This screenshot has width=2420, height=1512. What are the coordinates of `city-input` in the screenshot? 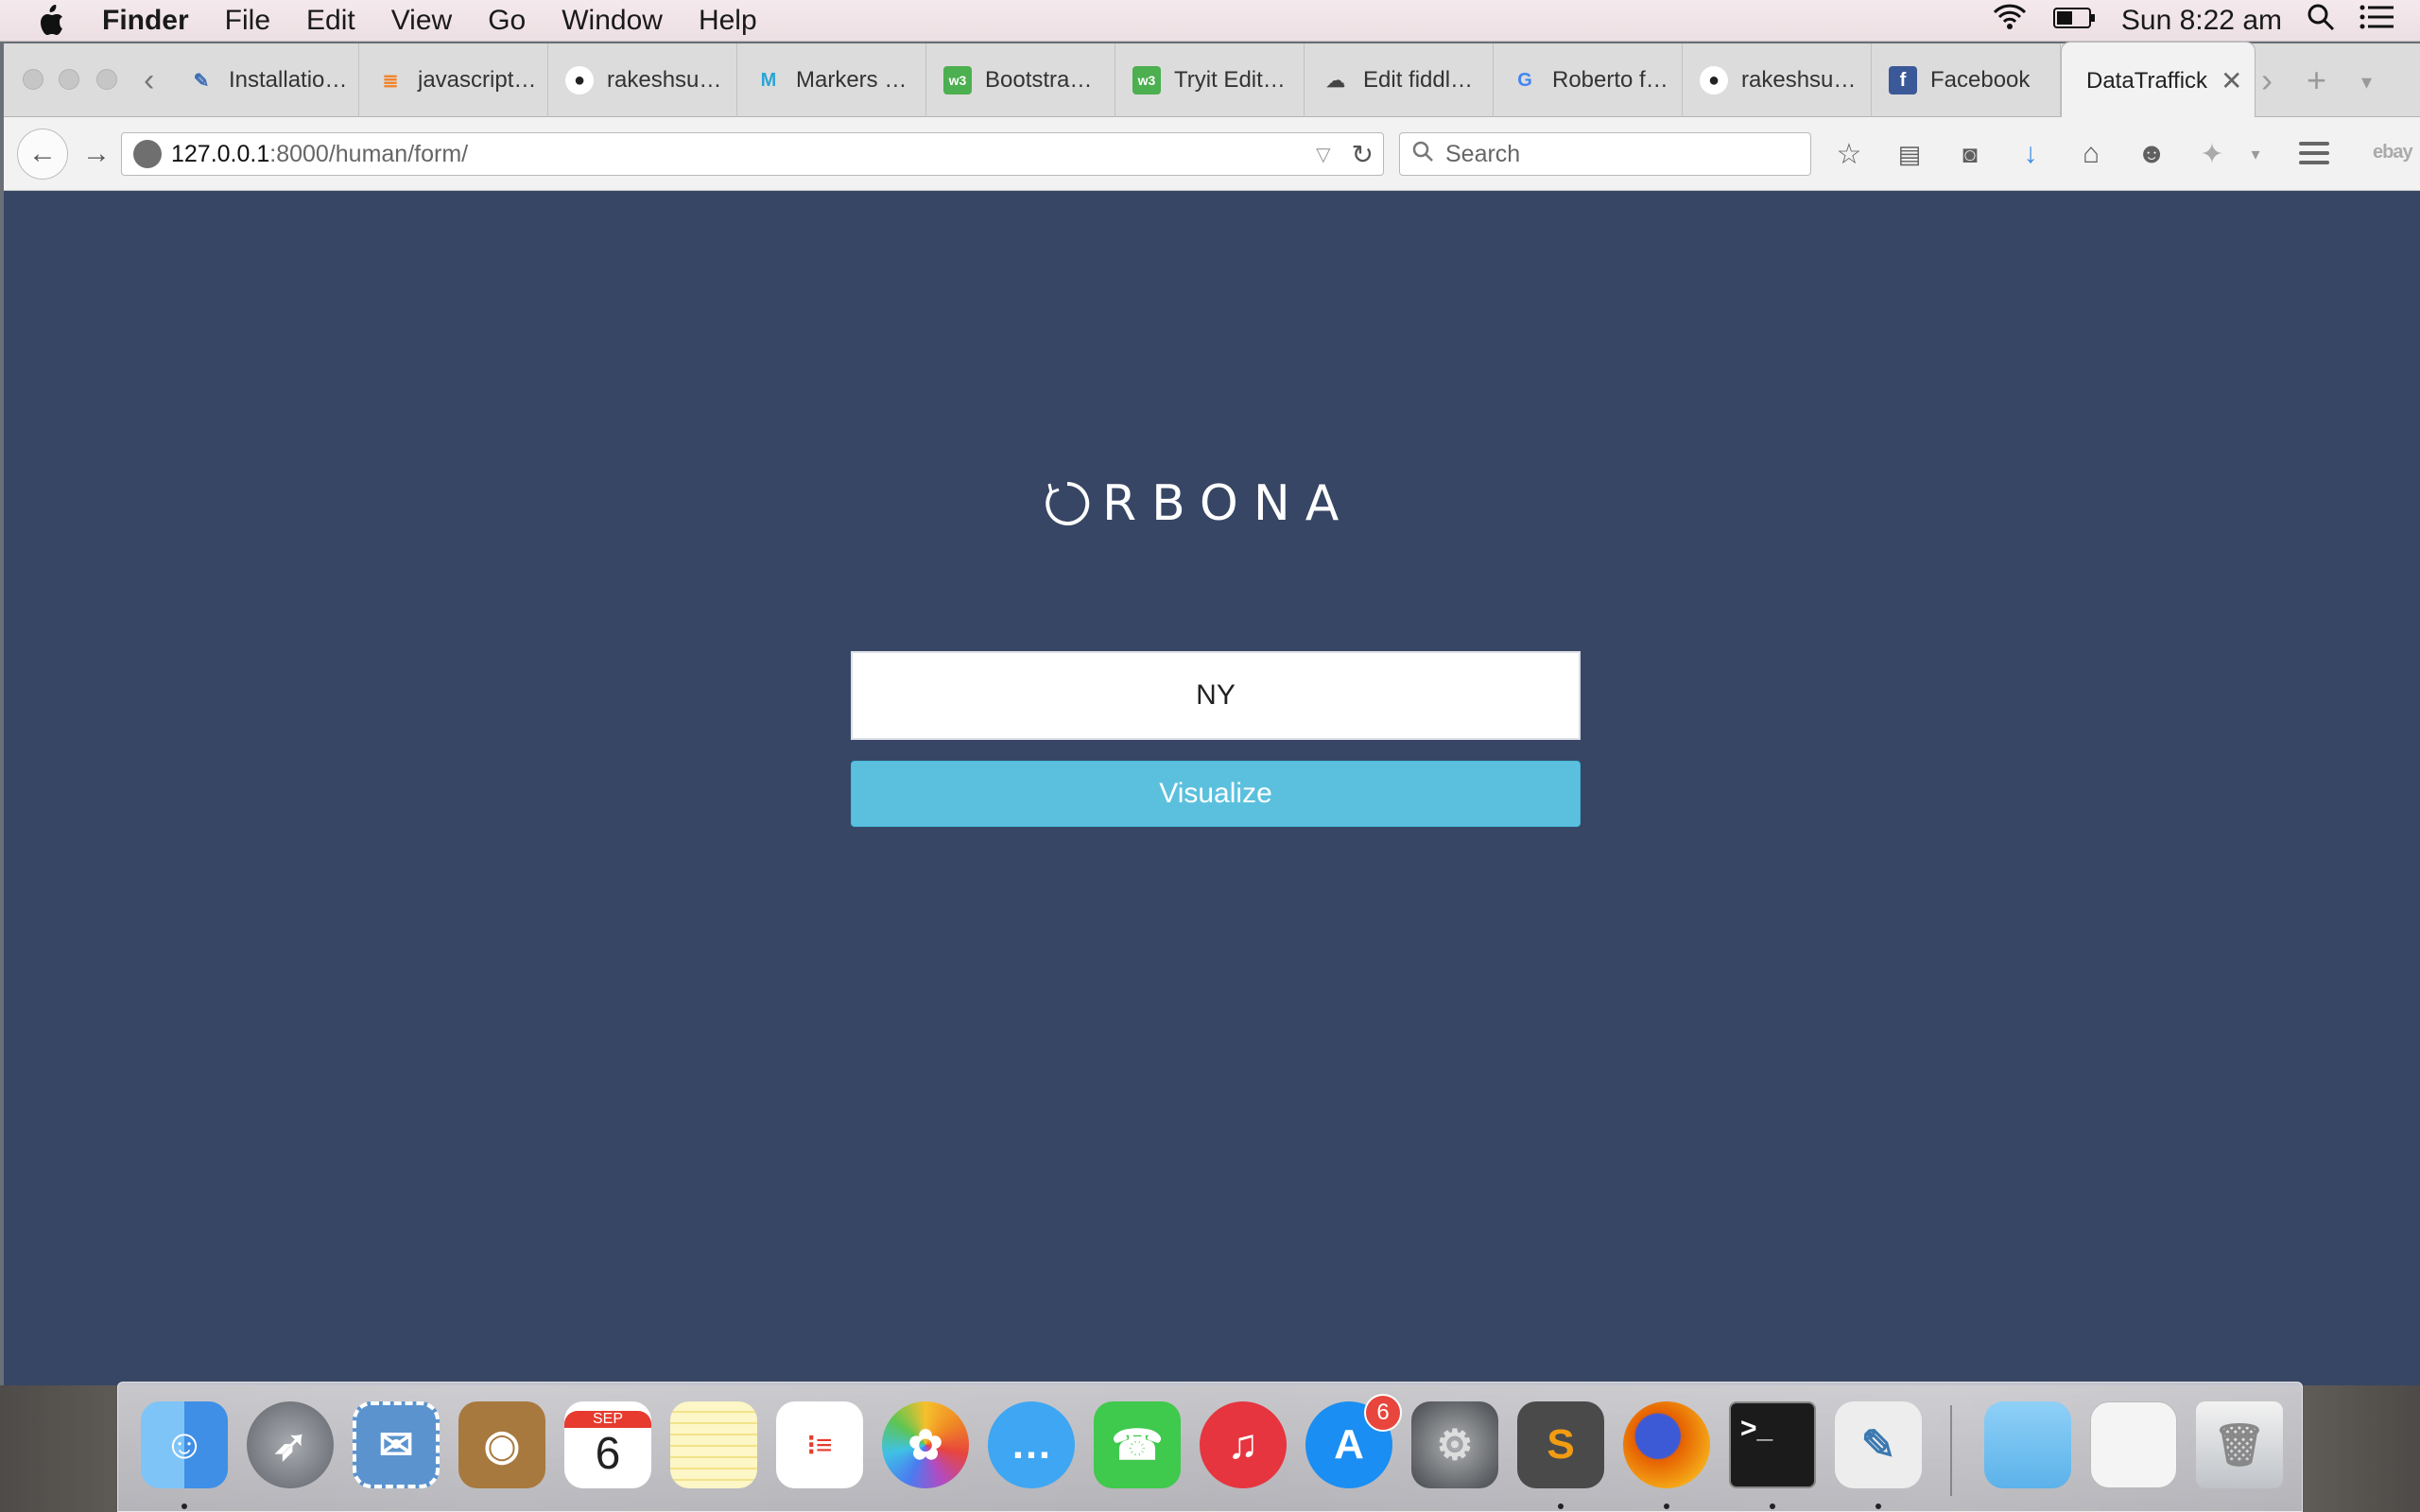 It's located at (1216, 695).